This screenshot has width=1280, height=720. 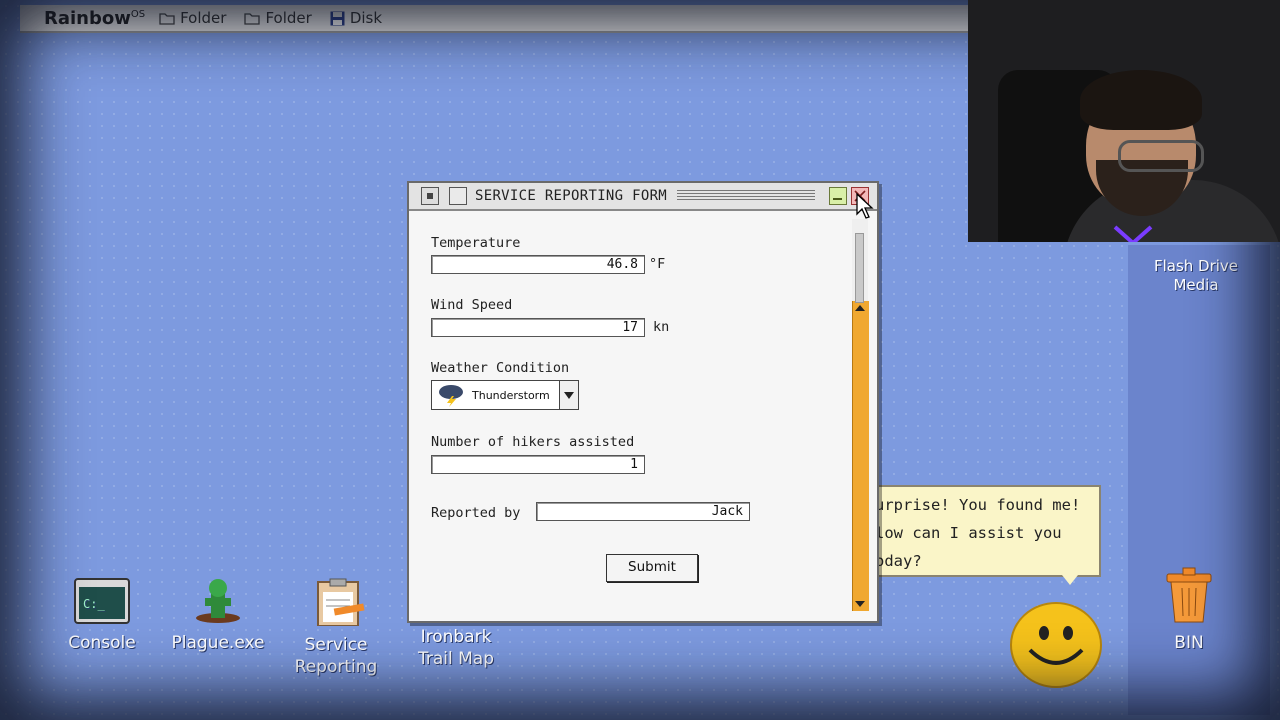 What do you see at coordinates (336, 645) in the screenshot?
I see `service-reporting-label-1: Service` at bounding box center [336, 645].